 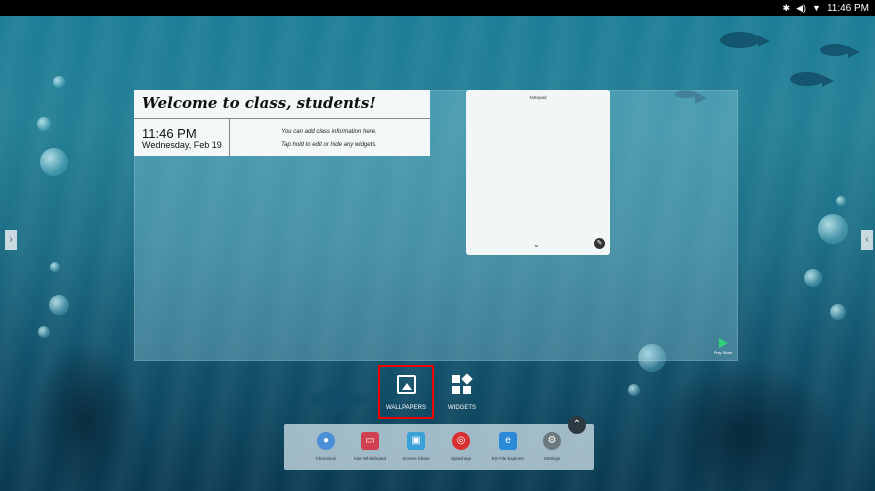 I want to click on widgets-button: WIDGETS, so click(x=462, y=392).